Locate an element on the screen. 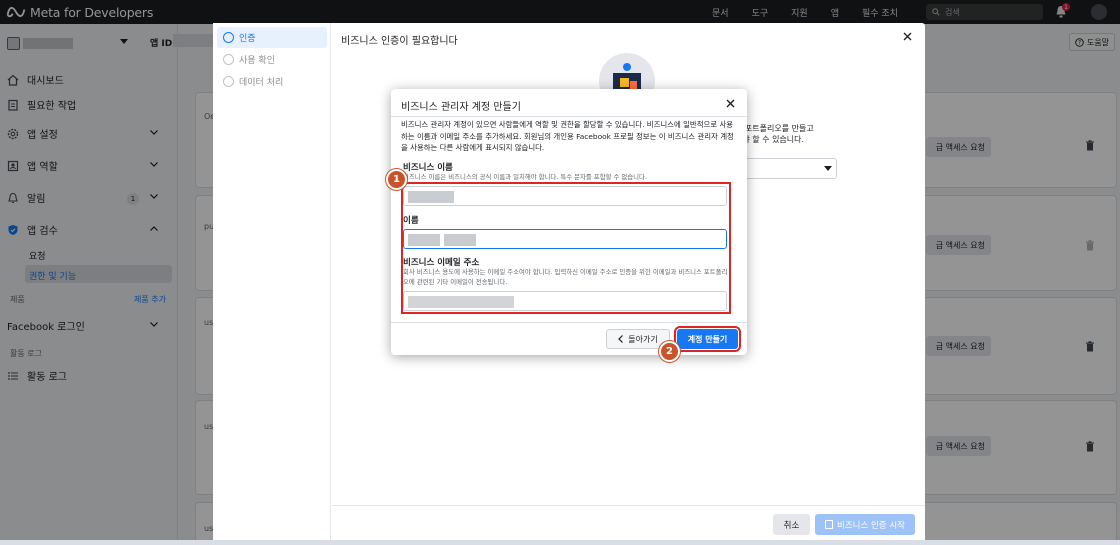  step-verification: 인증 is located at coordinates (272, 37).